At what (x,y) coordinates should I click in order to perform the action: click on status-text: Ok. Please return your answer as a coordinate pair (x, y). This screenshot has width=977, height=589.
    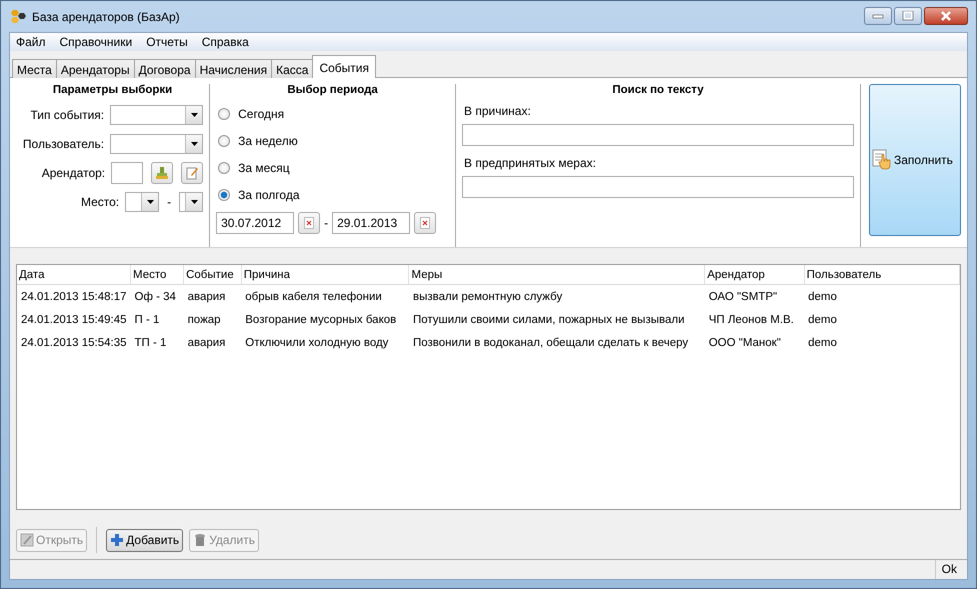
    Looking at the image, I should click on (949, 569).